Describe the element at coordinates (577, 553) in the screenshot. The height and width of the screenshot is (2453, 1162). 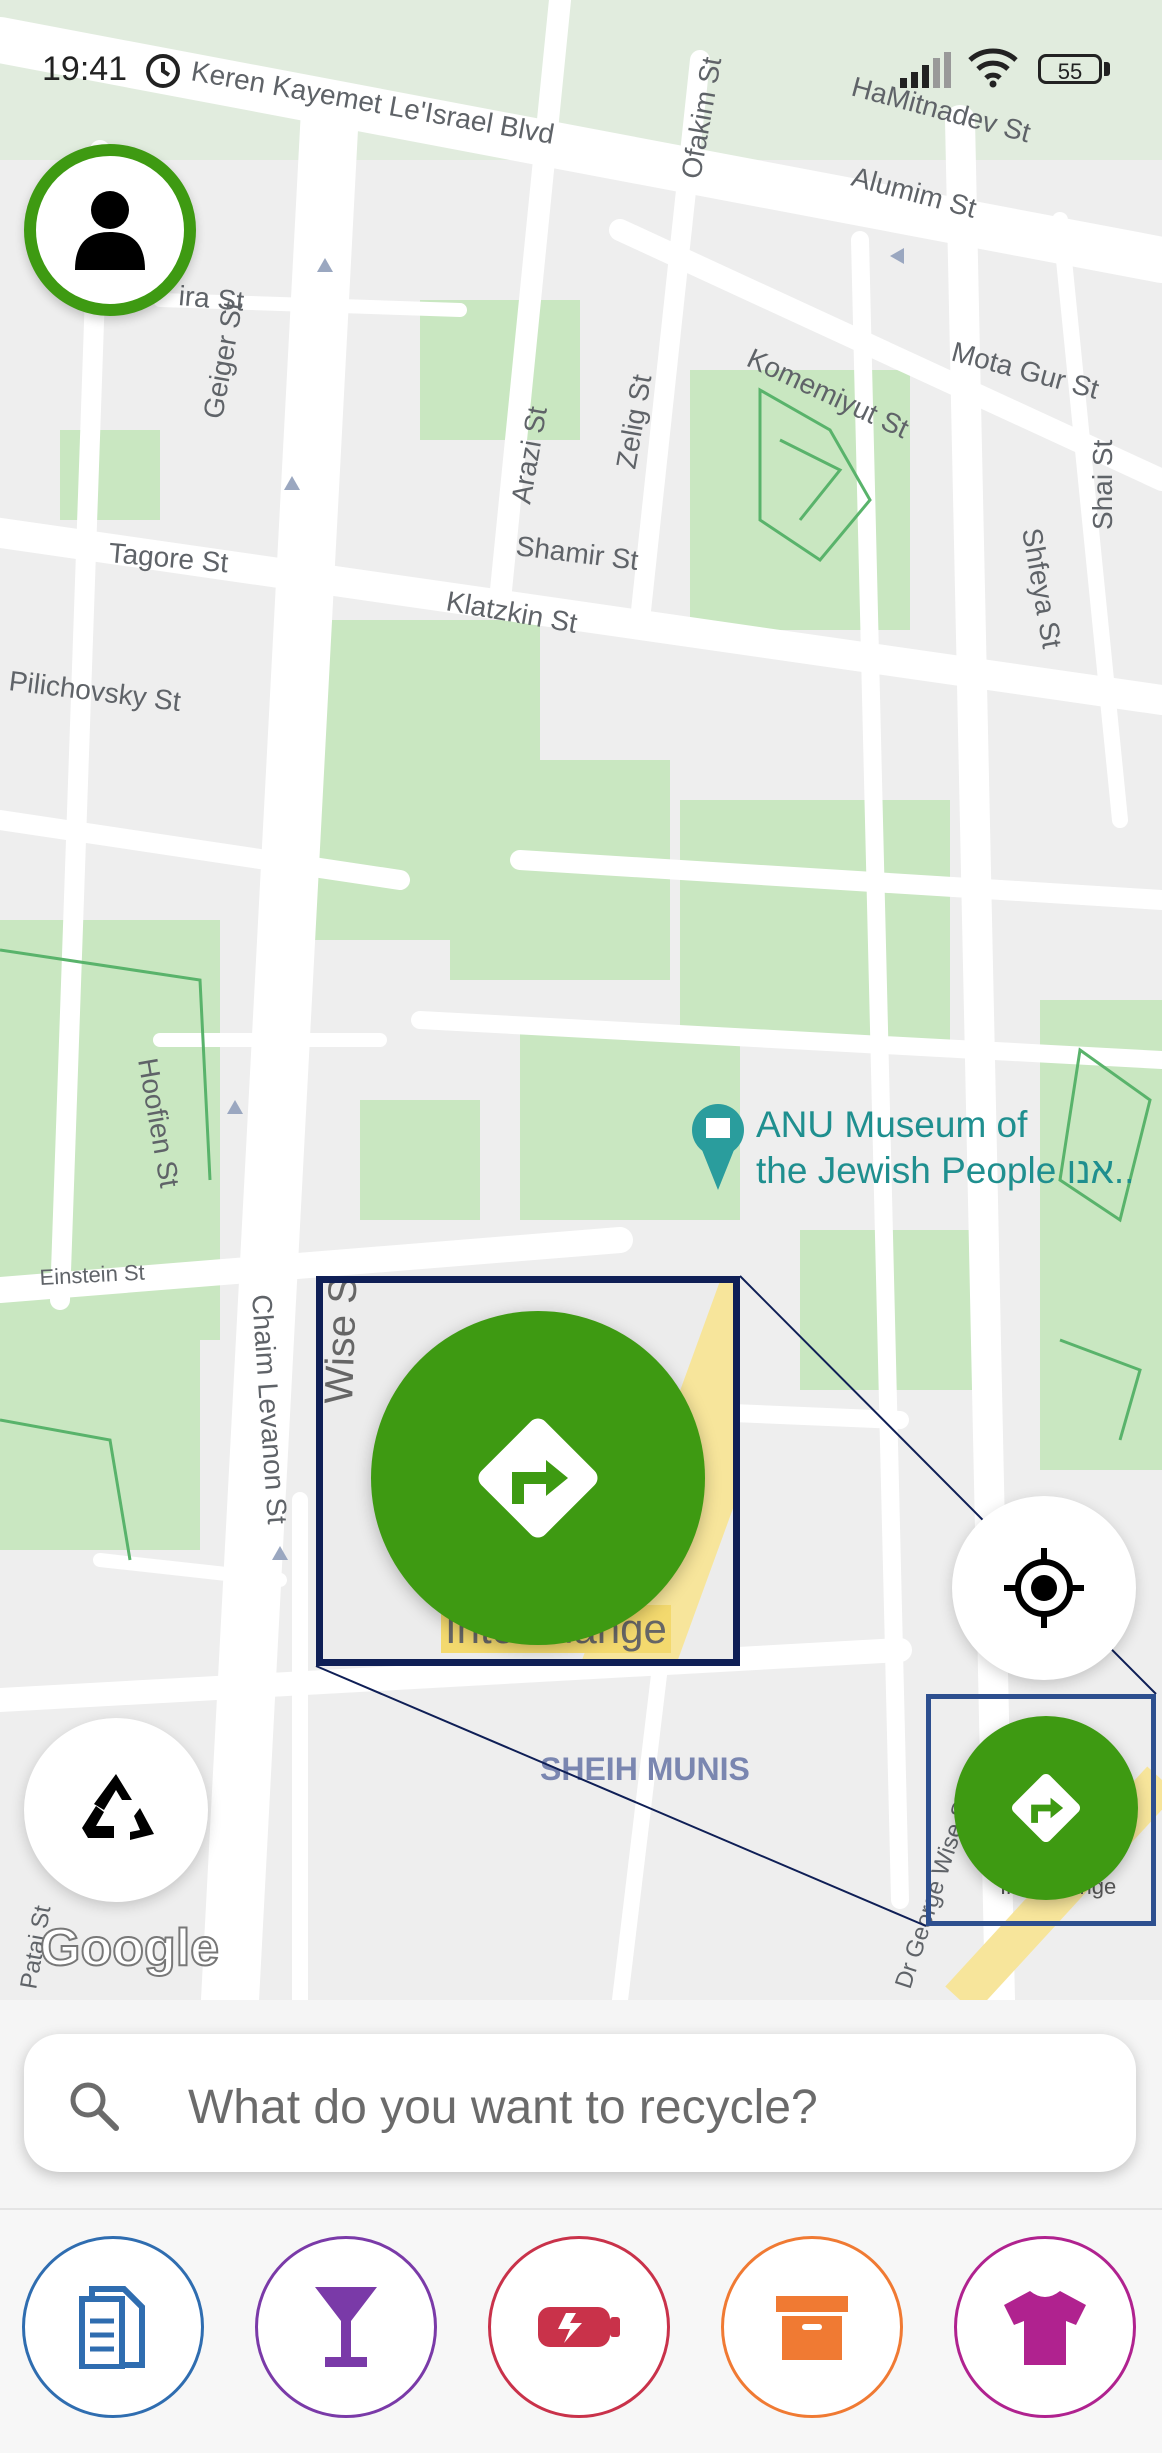
I see `street-label: Shamir St` at that location.